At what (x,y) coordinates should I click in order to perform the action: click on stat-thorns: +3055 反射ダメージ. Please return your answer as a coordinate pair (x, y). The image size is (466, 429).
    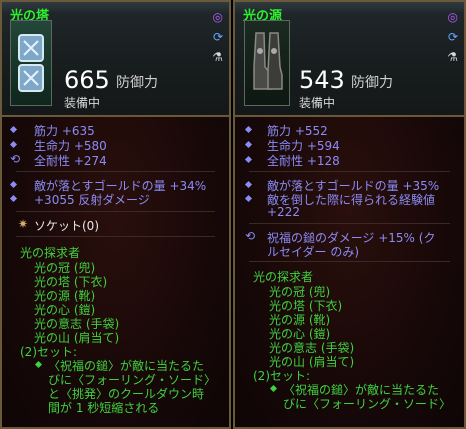
    Looking at the image, I should click on (92, 200).